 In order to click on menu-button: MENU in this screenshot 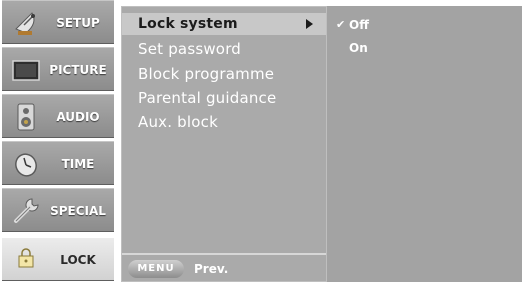, I will do `click(156, 269)`.